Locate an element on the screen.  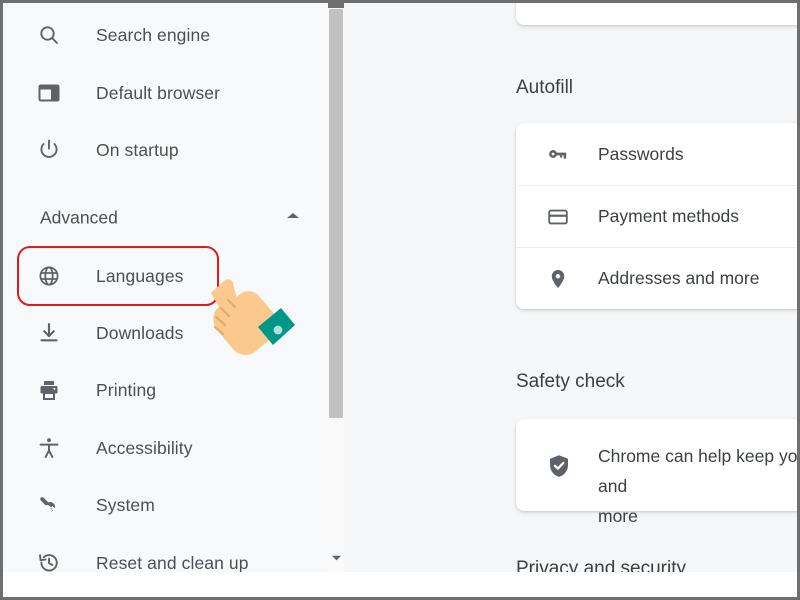
sidebar-group-label: Advanced is located at coordinates (79, 217).